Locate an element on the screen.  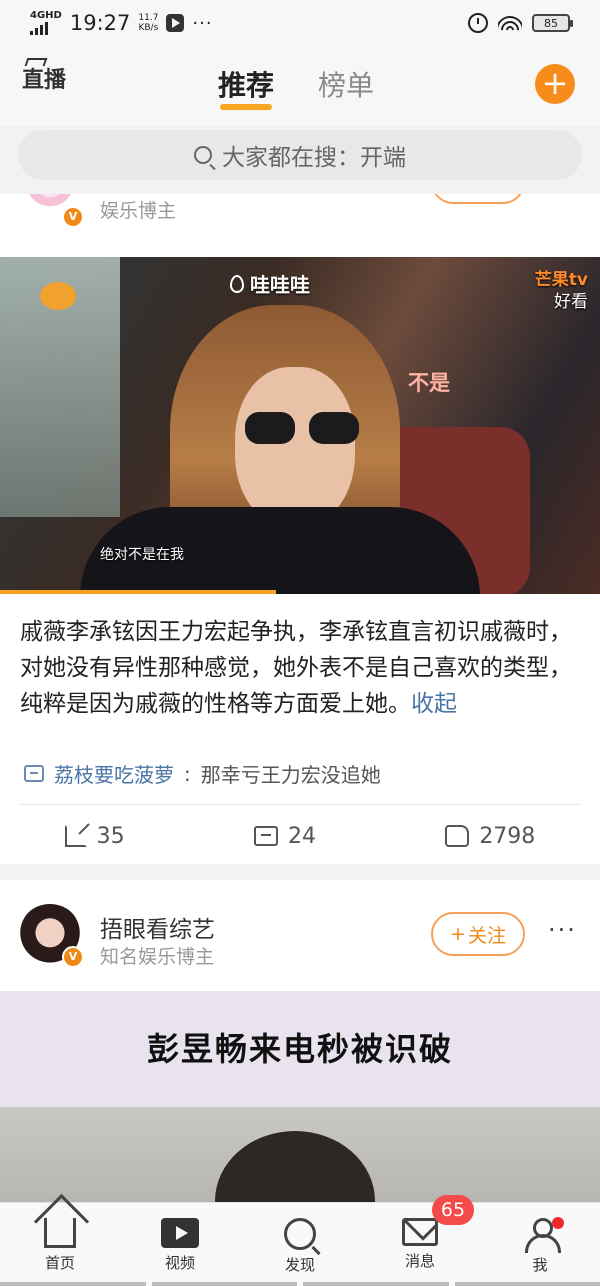
mango-tv-logo: 芒果tv 好看 is located at coordinates (561, 291).